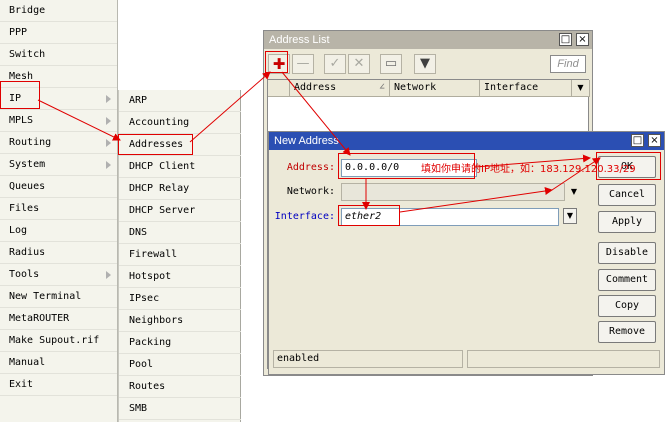 The image size is (670, 422). I want to click on menu-item-bridge: Bridge, so click(58, 11).